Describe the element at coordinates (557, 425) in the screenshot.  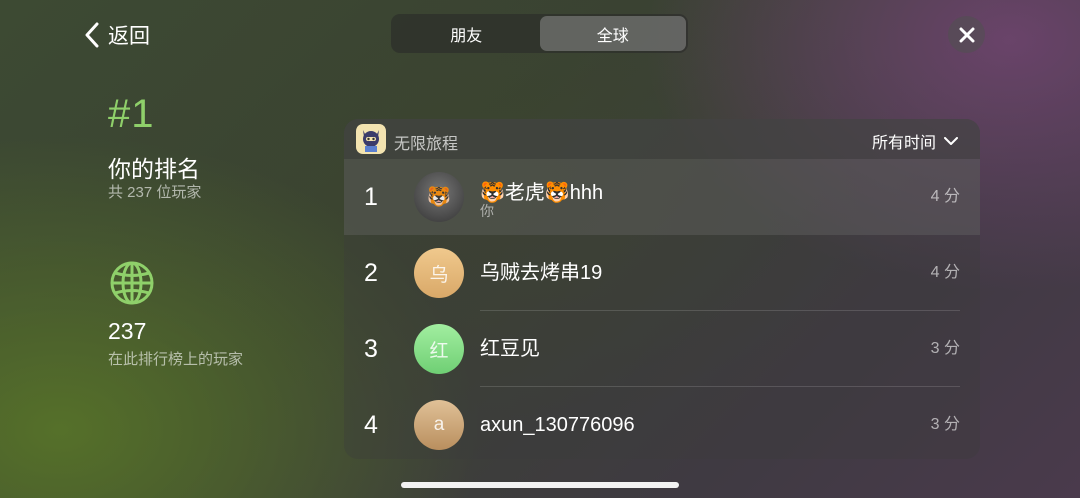
I see `player-name: axun_130776096` at that location.